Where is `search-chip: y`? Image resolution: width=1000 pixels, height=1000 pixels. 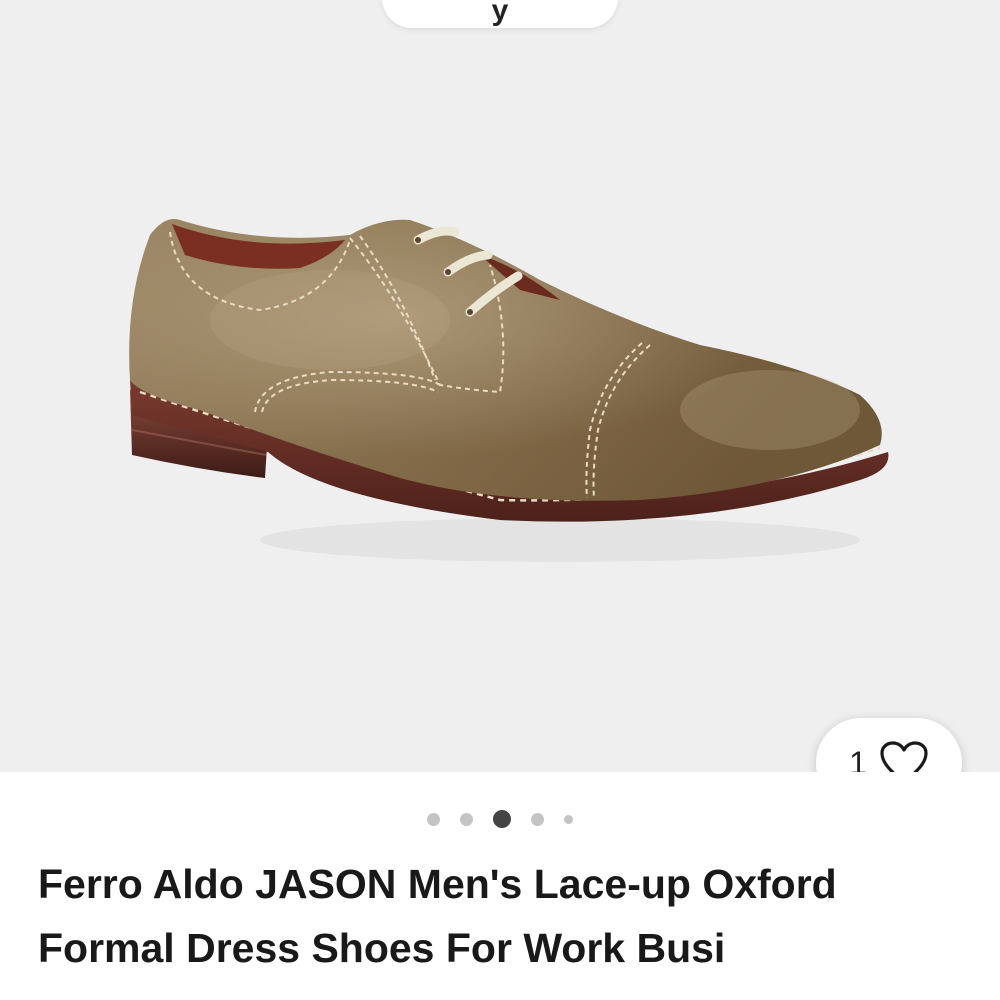 search-chip: y is located at coordinates (500, 14).